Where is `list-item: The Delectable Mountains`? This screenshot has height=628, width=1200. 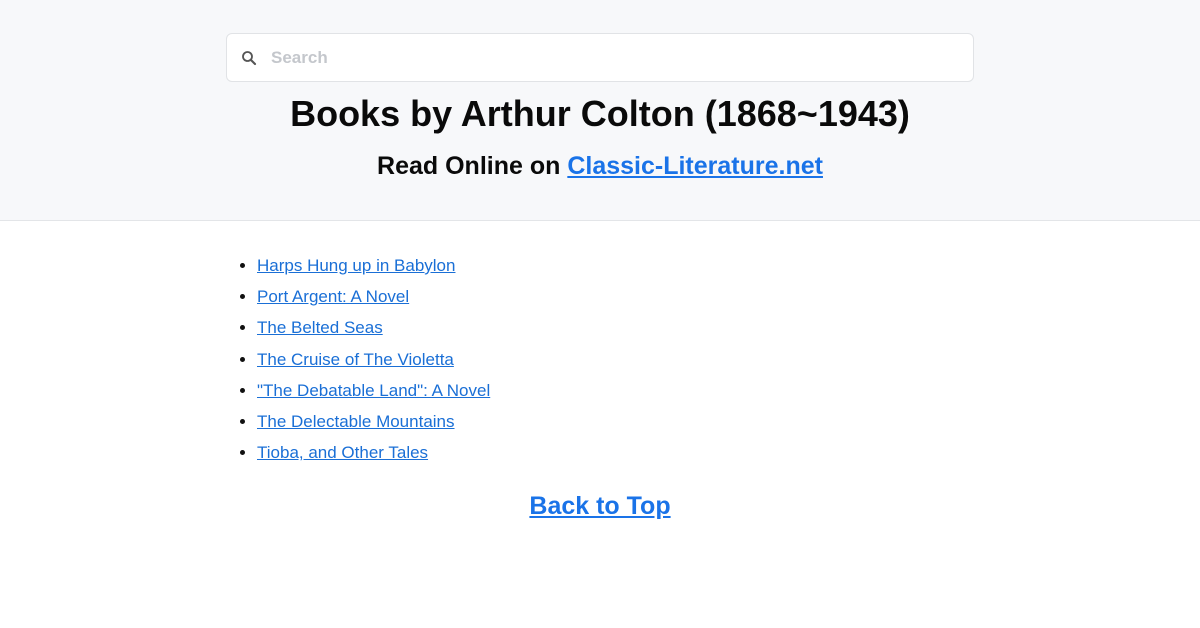 list-item: The Delectable Mountains is located at coordinates (373, 421).